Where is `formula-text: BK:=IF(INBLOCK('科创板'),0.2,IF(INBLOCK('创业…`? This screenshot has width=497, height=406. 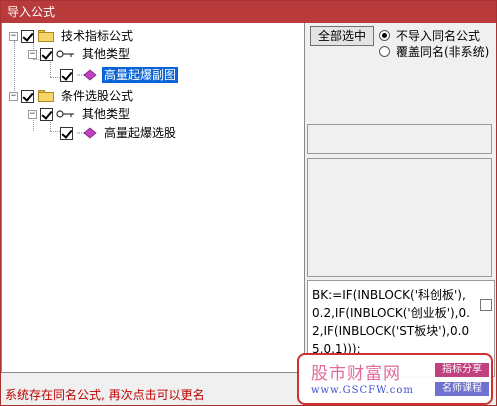 formula-text: BK:=IF(INBLOCK('科创板'),0.2,IF(INBLOCK('创业… is located at coordinates (391, 322).